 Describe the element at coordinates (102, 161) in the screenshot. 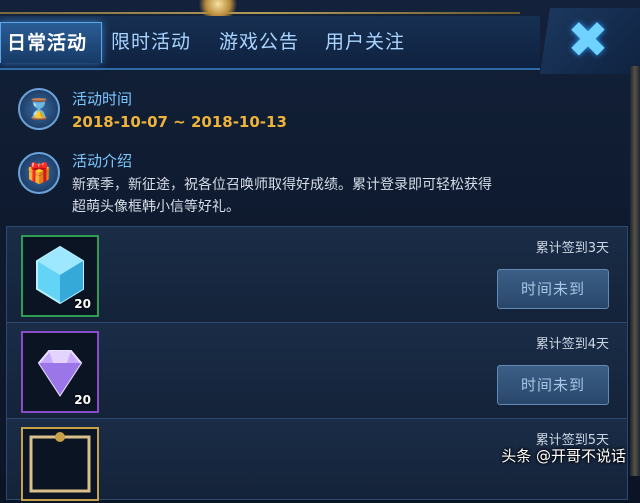

I see `event-intro-label: 活动介绍` at that location.